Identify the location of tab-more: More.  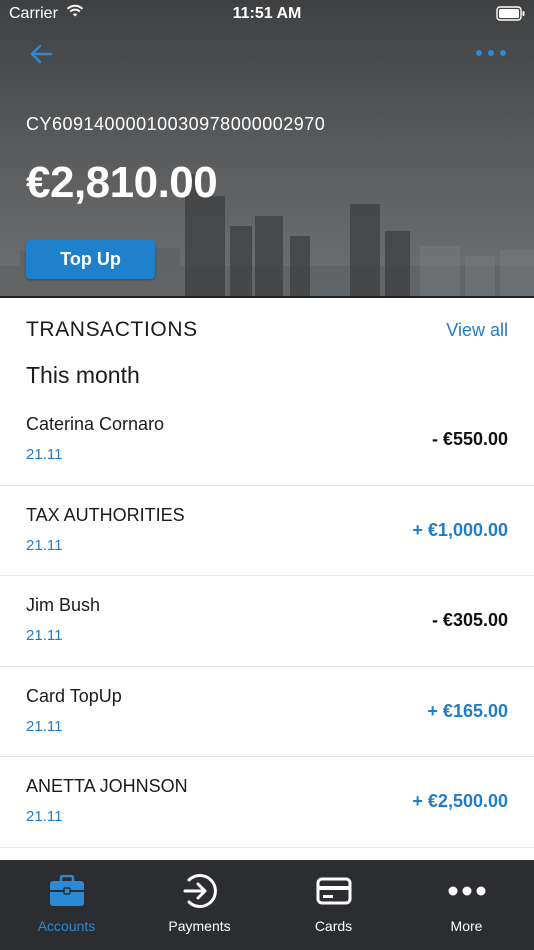
(466, 905).